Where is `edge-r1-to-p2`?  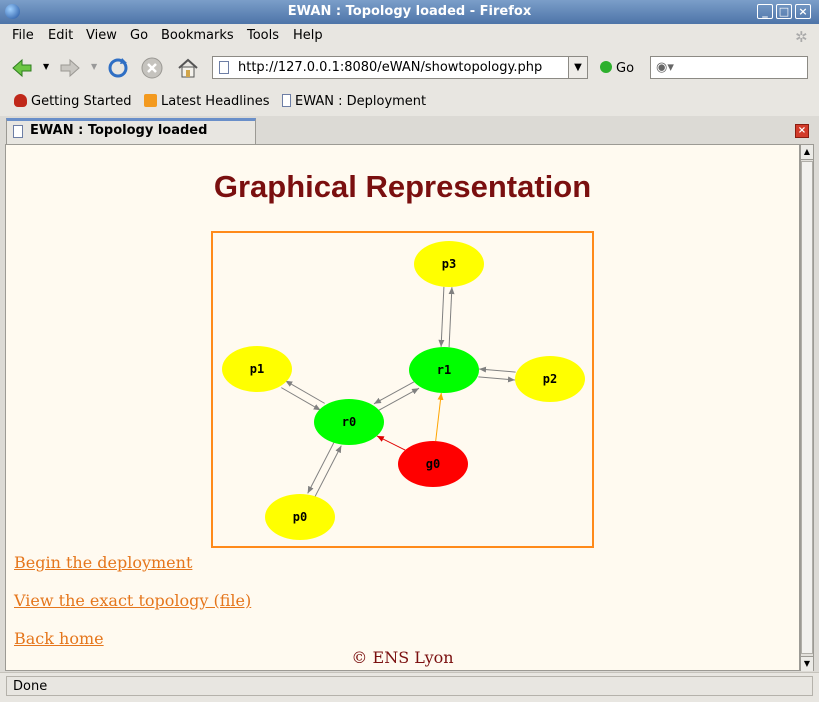 edge-r1-to-p2 is located at coordinates (496, 379).